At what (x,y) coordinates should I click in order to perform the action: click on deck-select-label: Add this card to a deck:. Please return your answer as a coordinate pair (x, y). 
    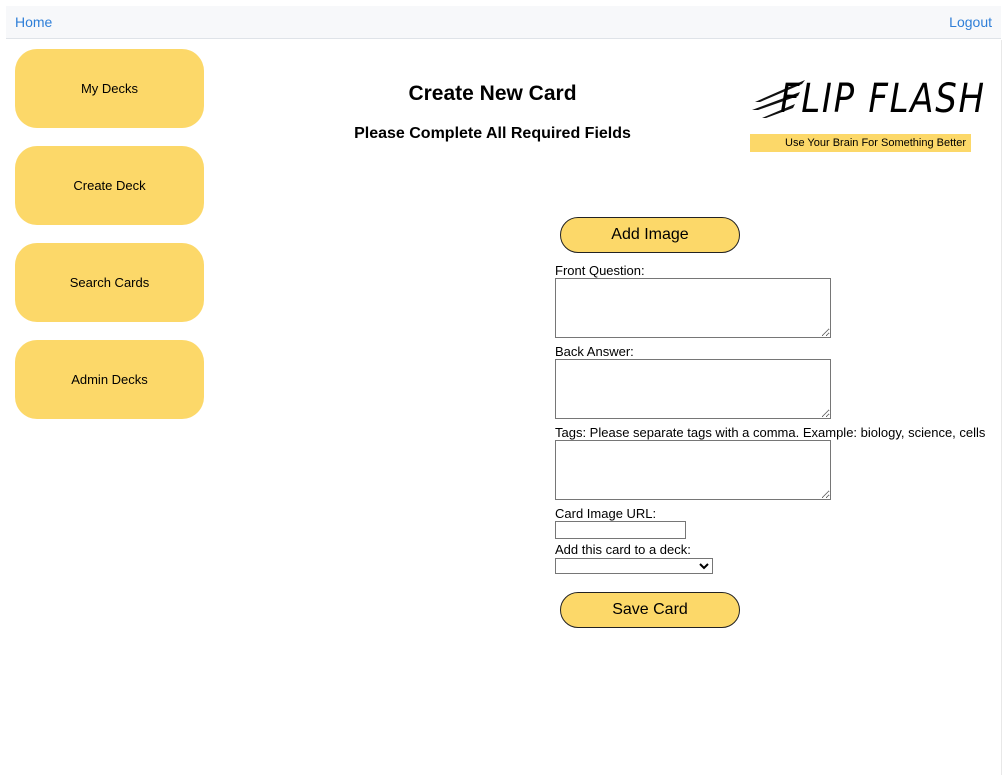
    Looking at the image, I should click on (623, 549).